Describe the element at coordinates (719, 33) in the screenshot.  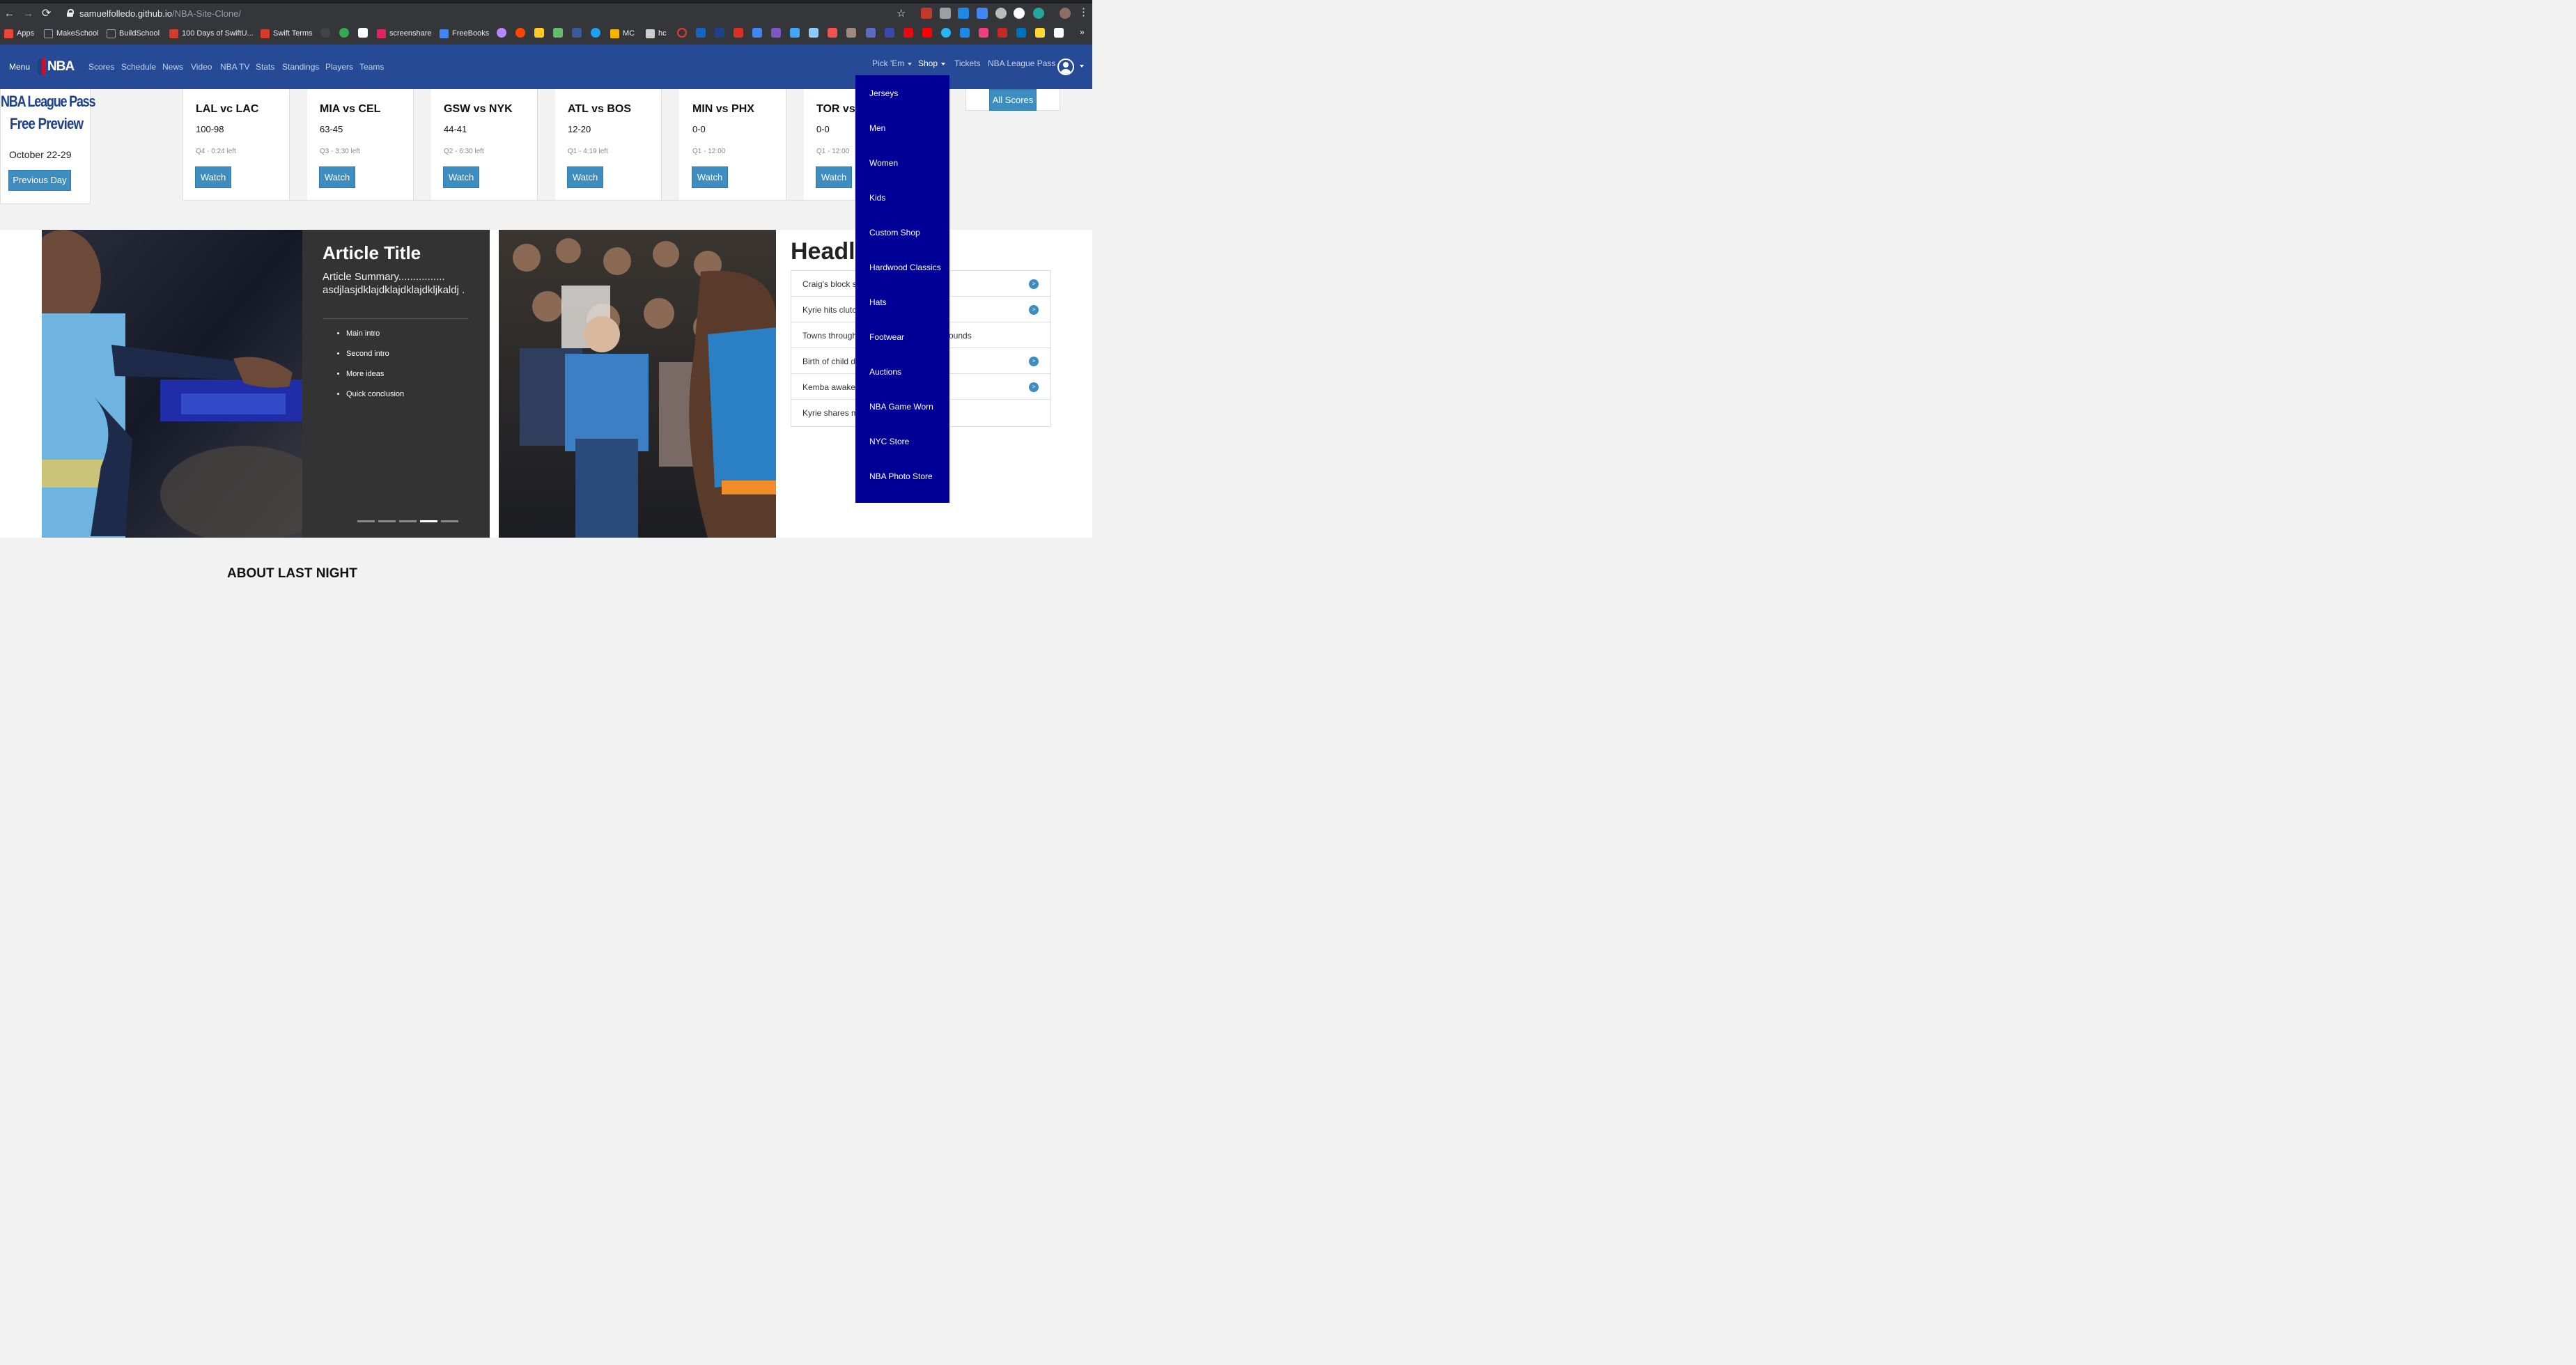
I see `nba-icon` at that location.